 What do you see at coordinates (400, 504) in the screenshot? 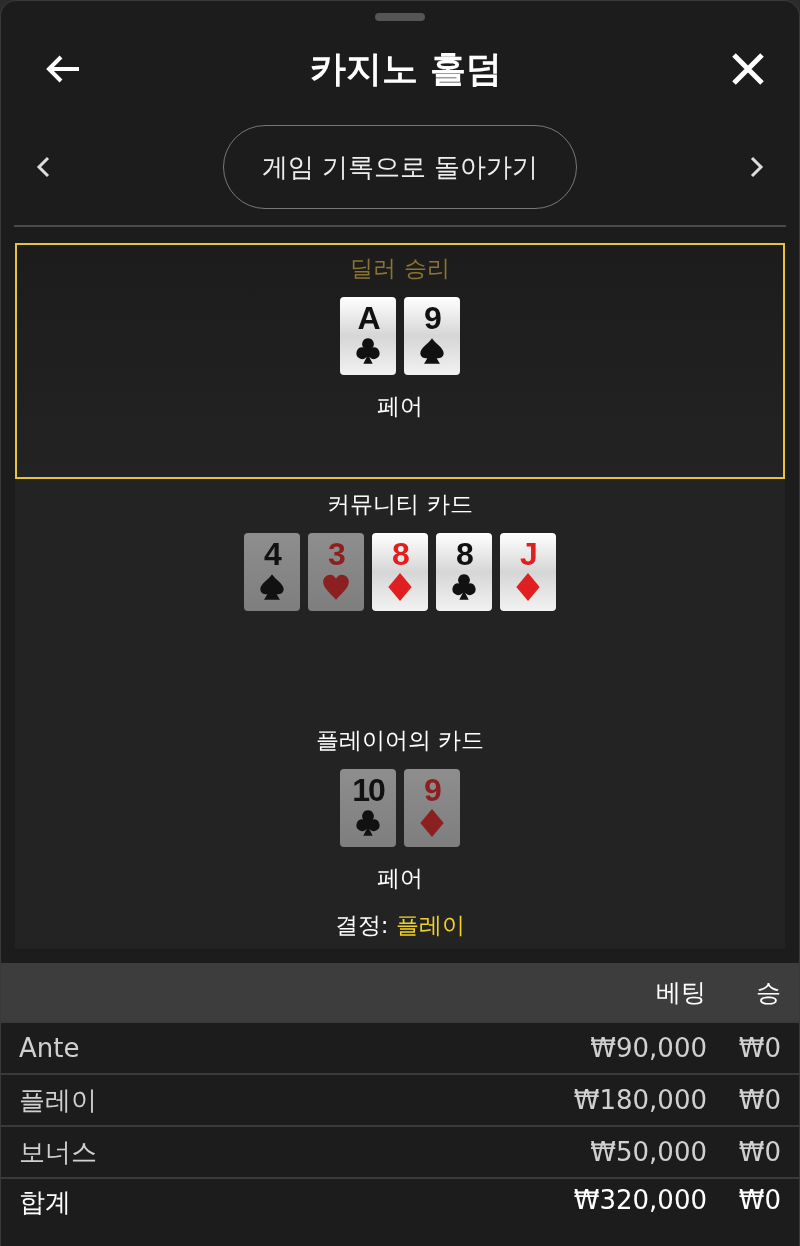
I see `section-title: 커뮤니티 카드` at bounding box center [400, 504].